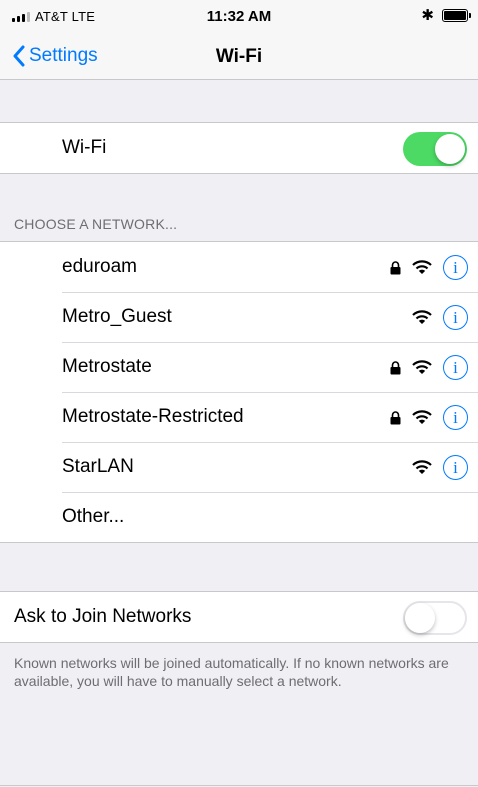 The width and height of the screenshot is (478, 787). I want to click on status-right: ✱, so click(446, 15).